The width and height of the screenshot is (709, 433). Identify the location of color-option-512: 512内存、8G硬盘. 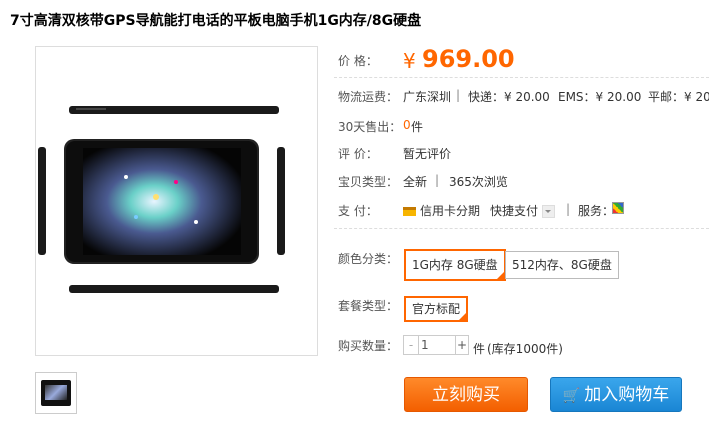
(562, 265).